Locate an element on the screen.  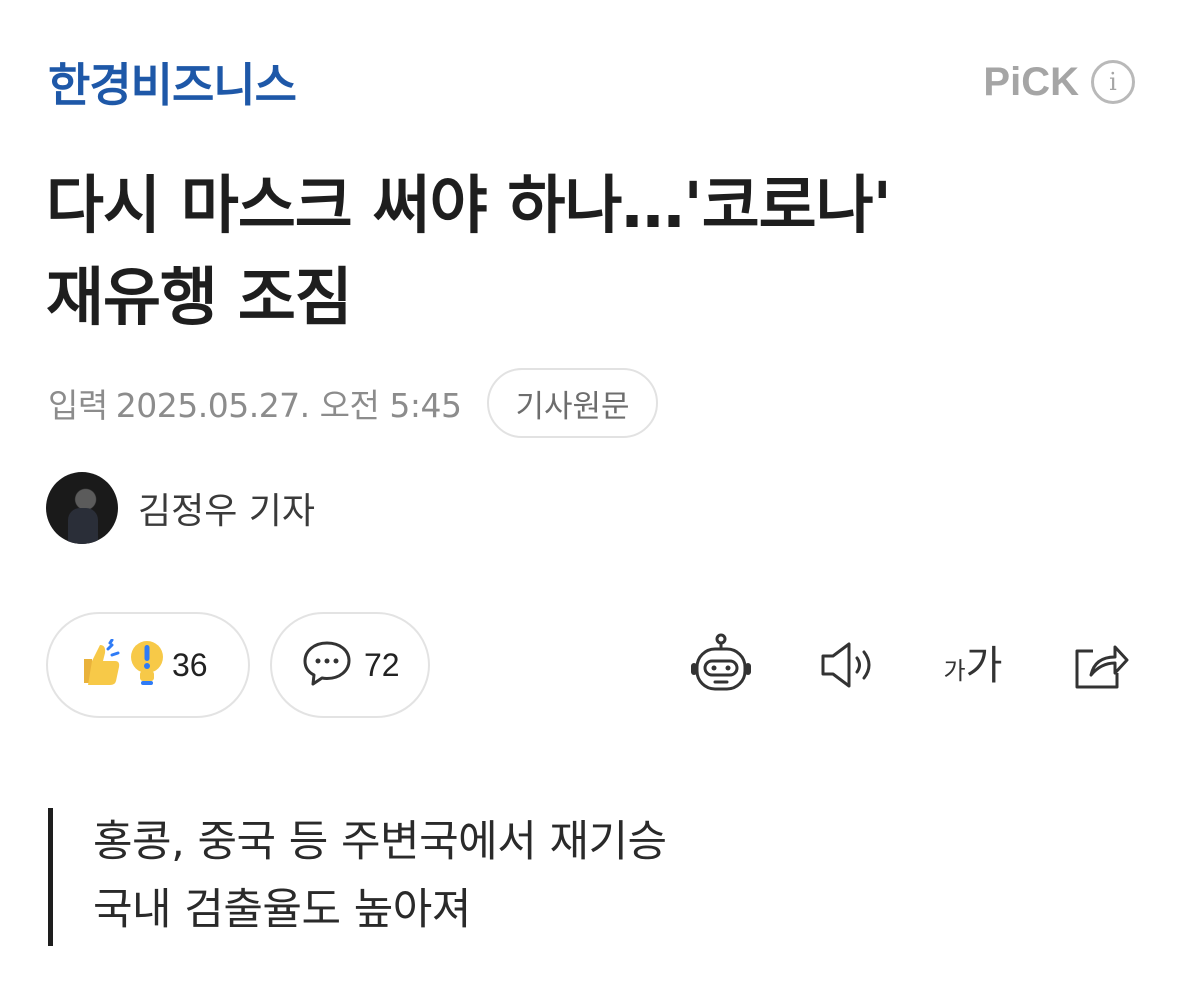
author-info: 김정우 기자 is located at coordinates (180, 508).